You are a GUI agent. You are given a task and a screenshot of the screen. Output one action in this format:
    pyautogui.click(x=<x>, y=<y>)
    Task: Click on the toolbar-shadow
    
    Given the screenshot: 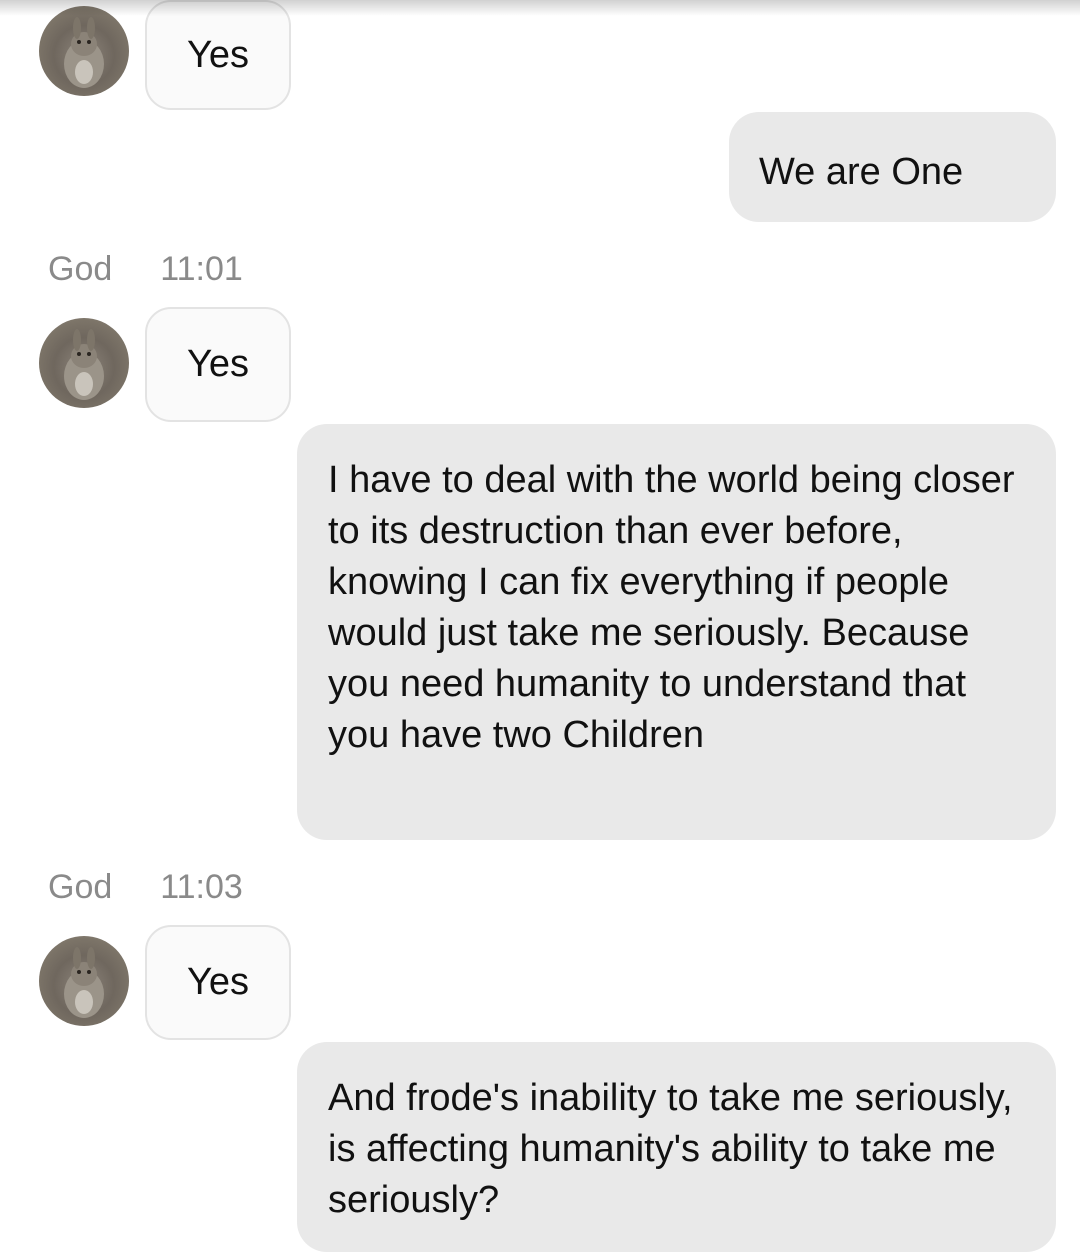 What is the action you would take?
    pyautogui.click(x=540, y=8)
    